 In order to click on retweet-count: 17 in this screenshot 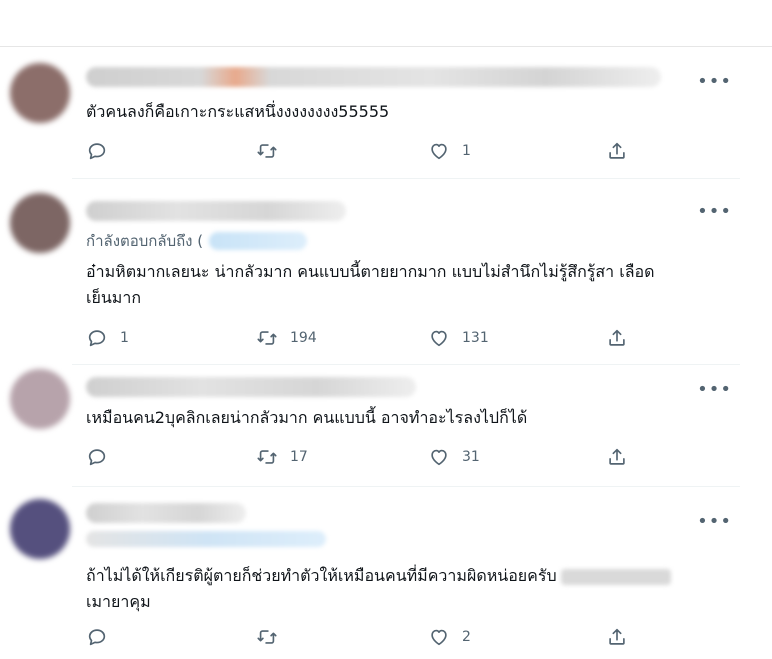, I will do `click(299, 457)`.